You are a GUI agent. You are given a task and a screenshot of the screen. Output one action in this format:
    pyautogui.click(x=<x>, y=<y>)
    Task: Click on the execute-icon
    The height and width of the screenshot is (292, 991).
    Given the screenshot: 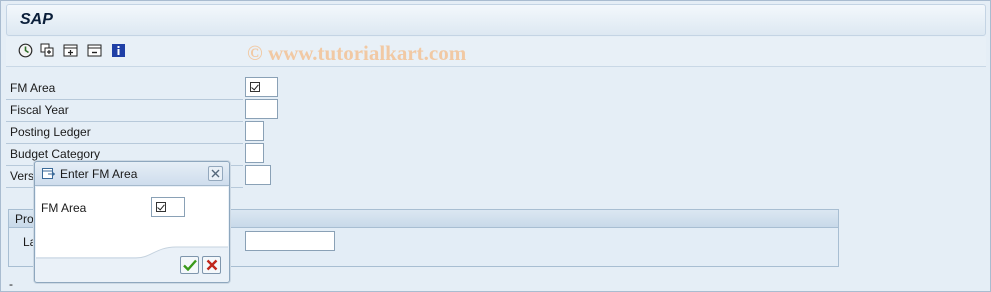 What is the action you would take?
    pyautogui.click(x=25, y=50)
    